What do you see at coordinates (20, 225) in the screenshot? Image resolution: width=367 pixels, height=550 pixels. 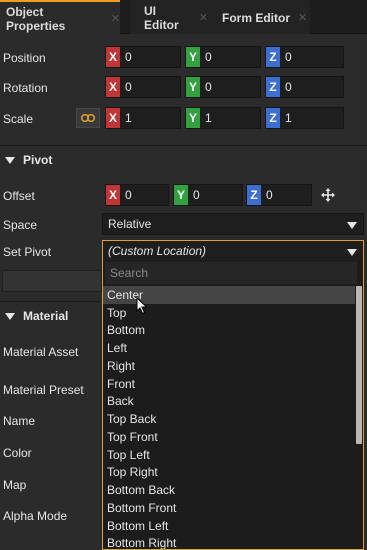 I see `space-label: Space` at bounding box center [20, 225].